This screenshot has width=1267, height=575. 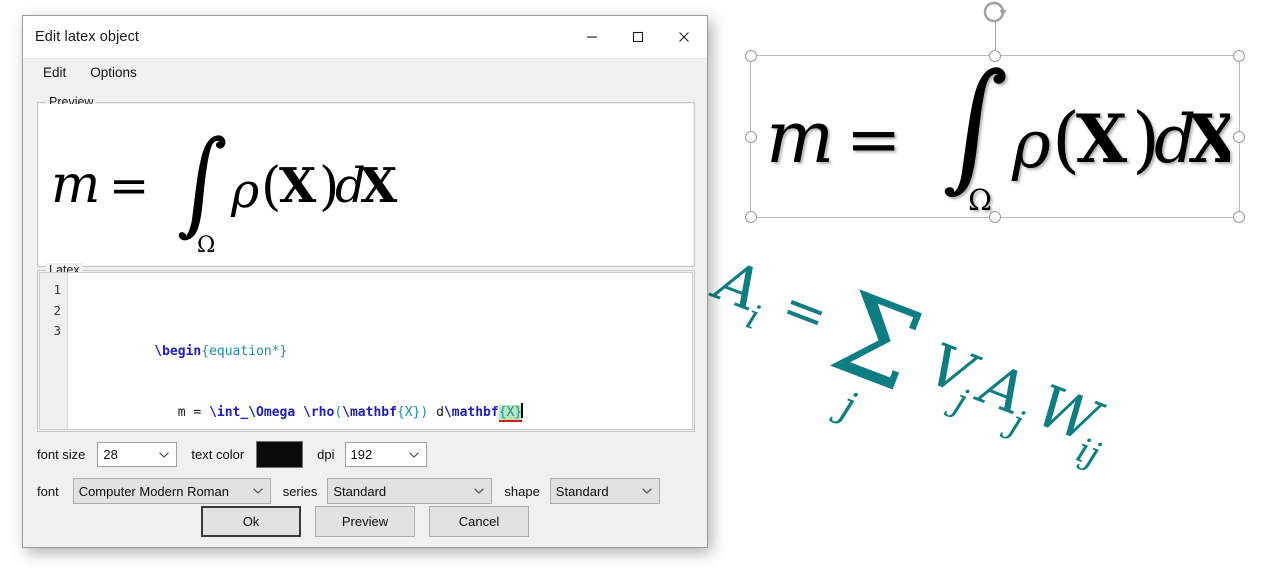 What do you see at coordinates (385, 454) in the screenshot?
I see `dpi-select: 192` at bounding box center [385, 454].